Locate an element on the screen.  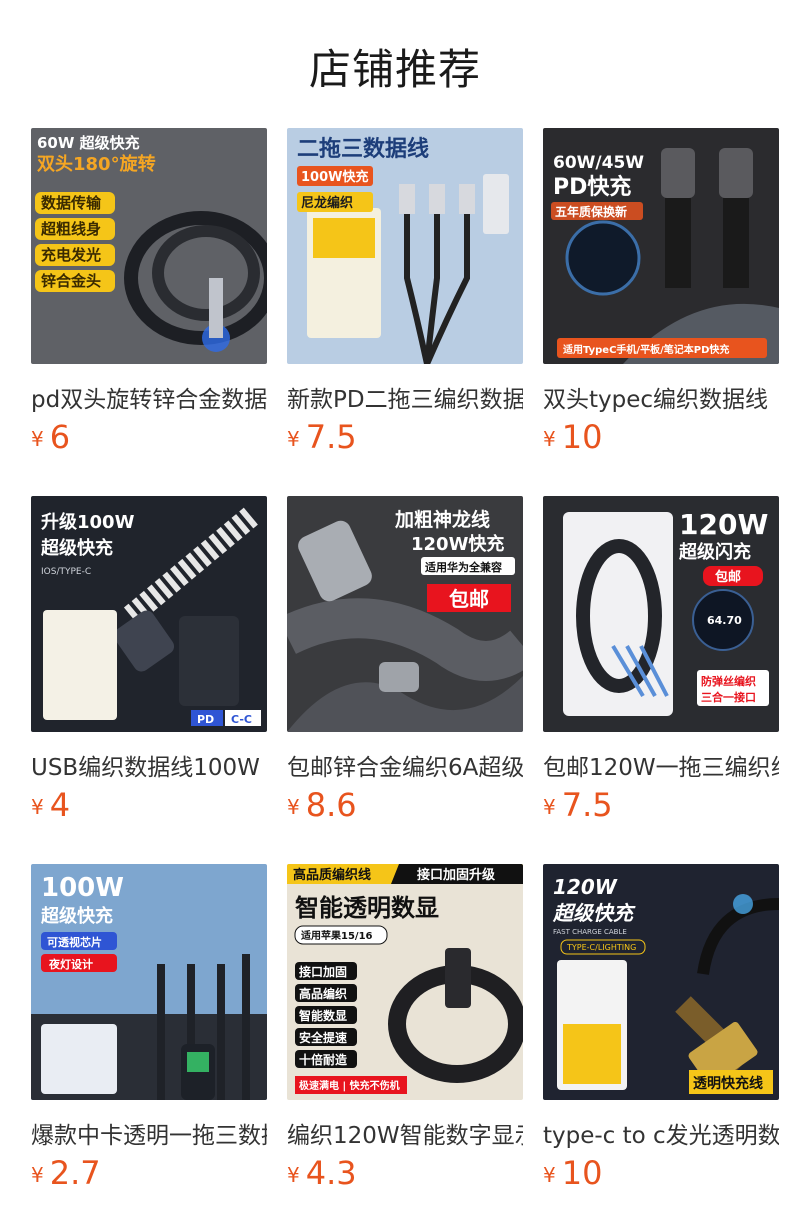
svg-text: 夜灯设计 is located at coordinates (70, 964).